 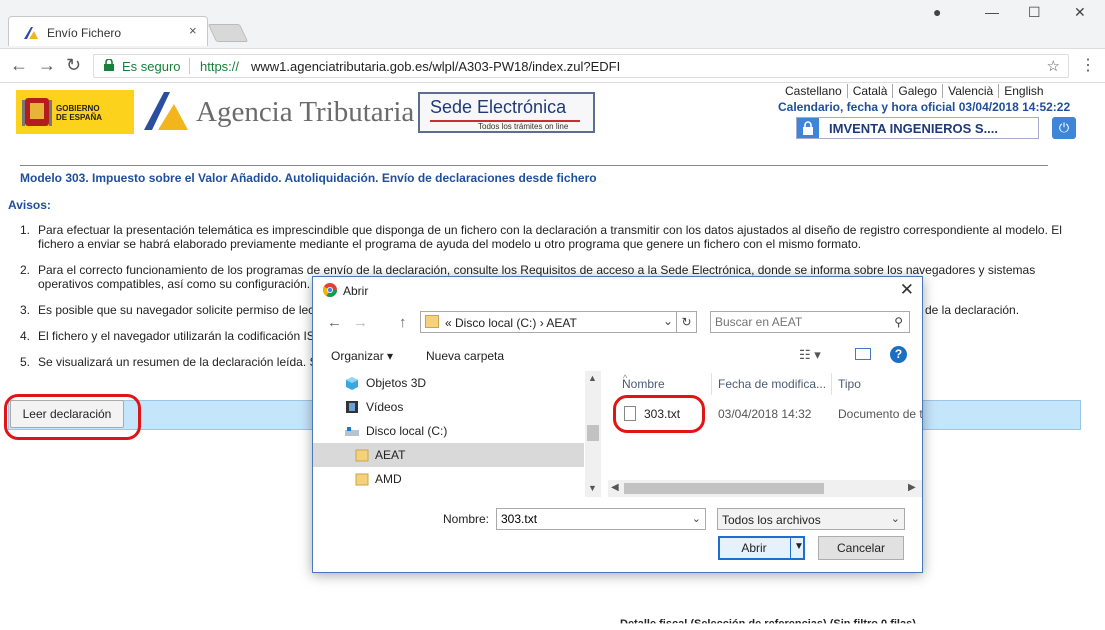 What do you see at coordinates (1064, 128) in the screenshot?
I see `logout-button: ⏻` at bounding box center [1064, 128].